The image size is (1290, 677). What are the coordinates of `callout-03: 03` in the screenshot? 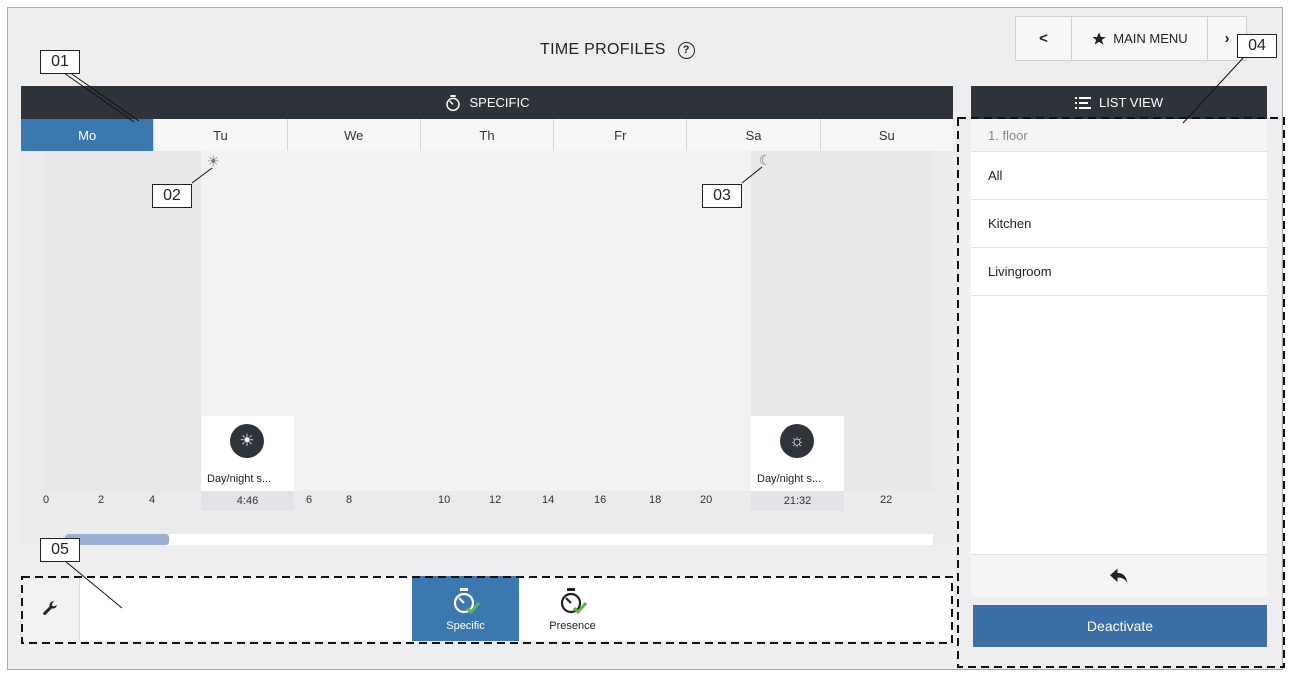 It's located at (722, 196).